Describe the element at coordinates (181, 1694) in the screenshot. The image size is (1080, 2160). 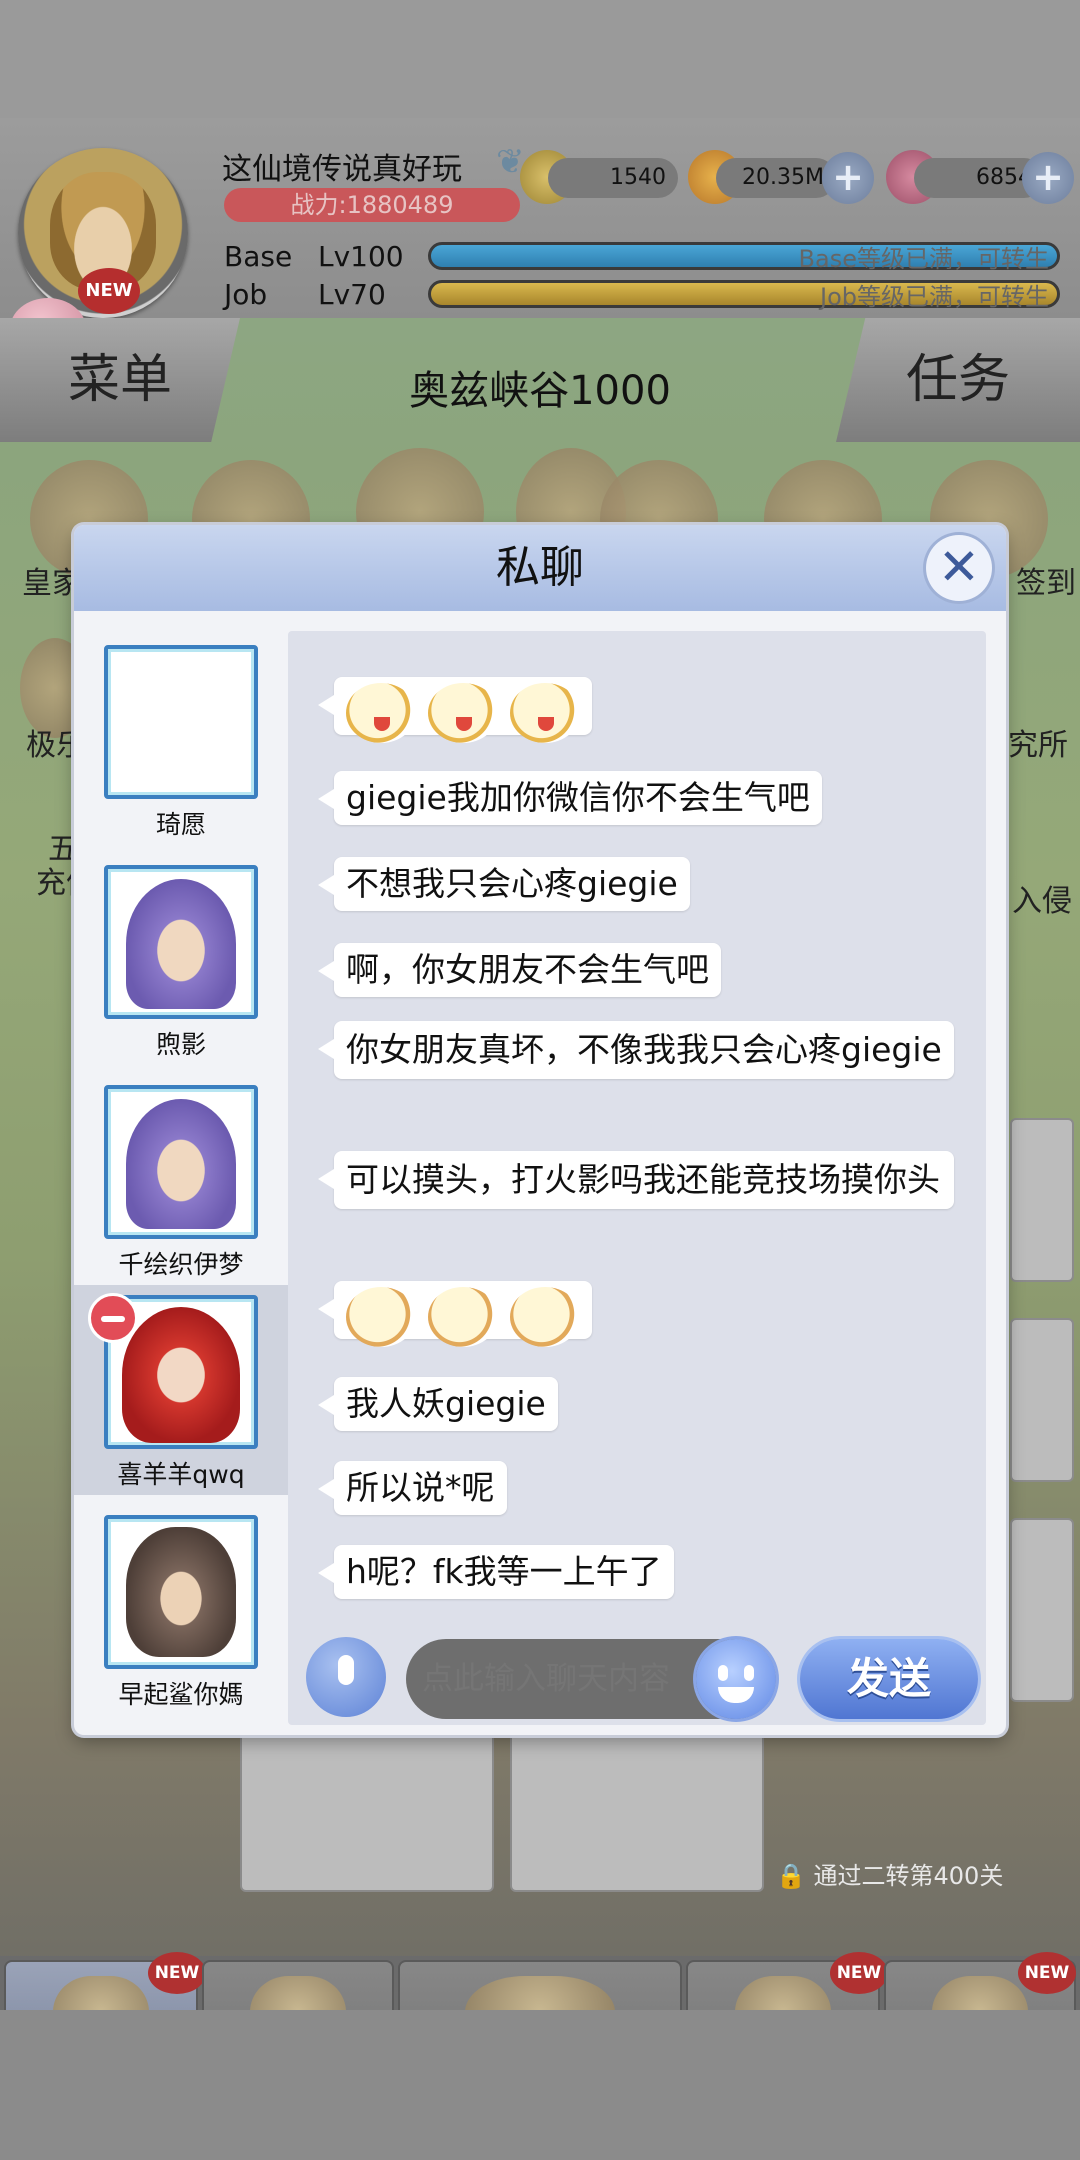
I see `contact-name: 早起鲨你媽` at that location.